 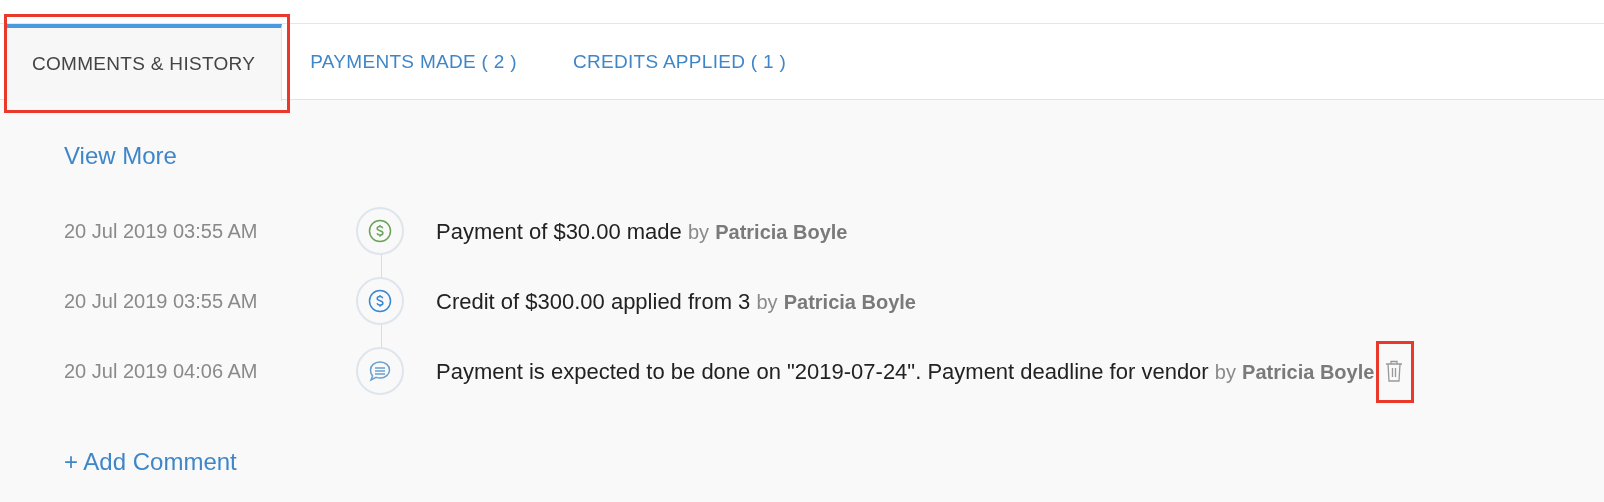 I want to click on history-entry: Payment is expected to be done on "2019-07-24". Payment deadline for vendor by Patricia Boyle, so click(x=905, y=371).